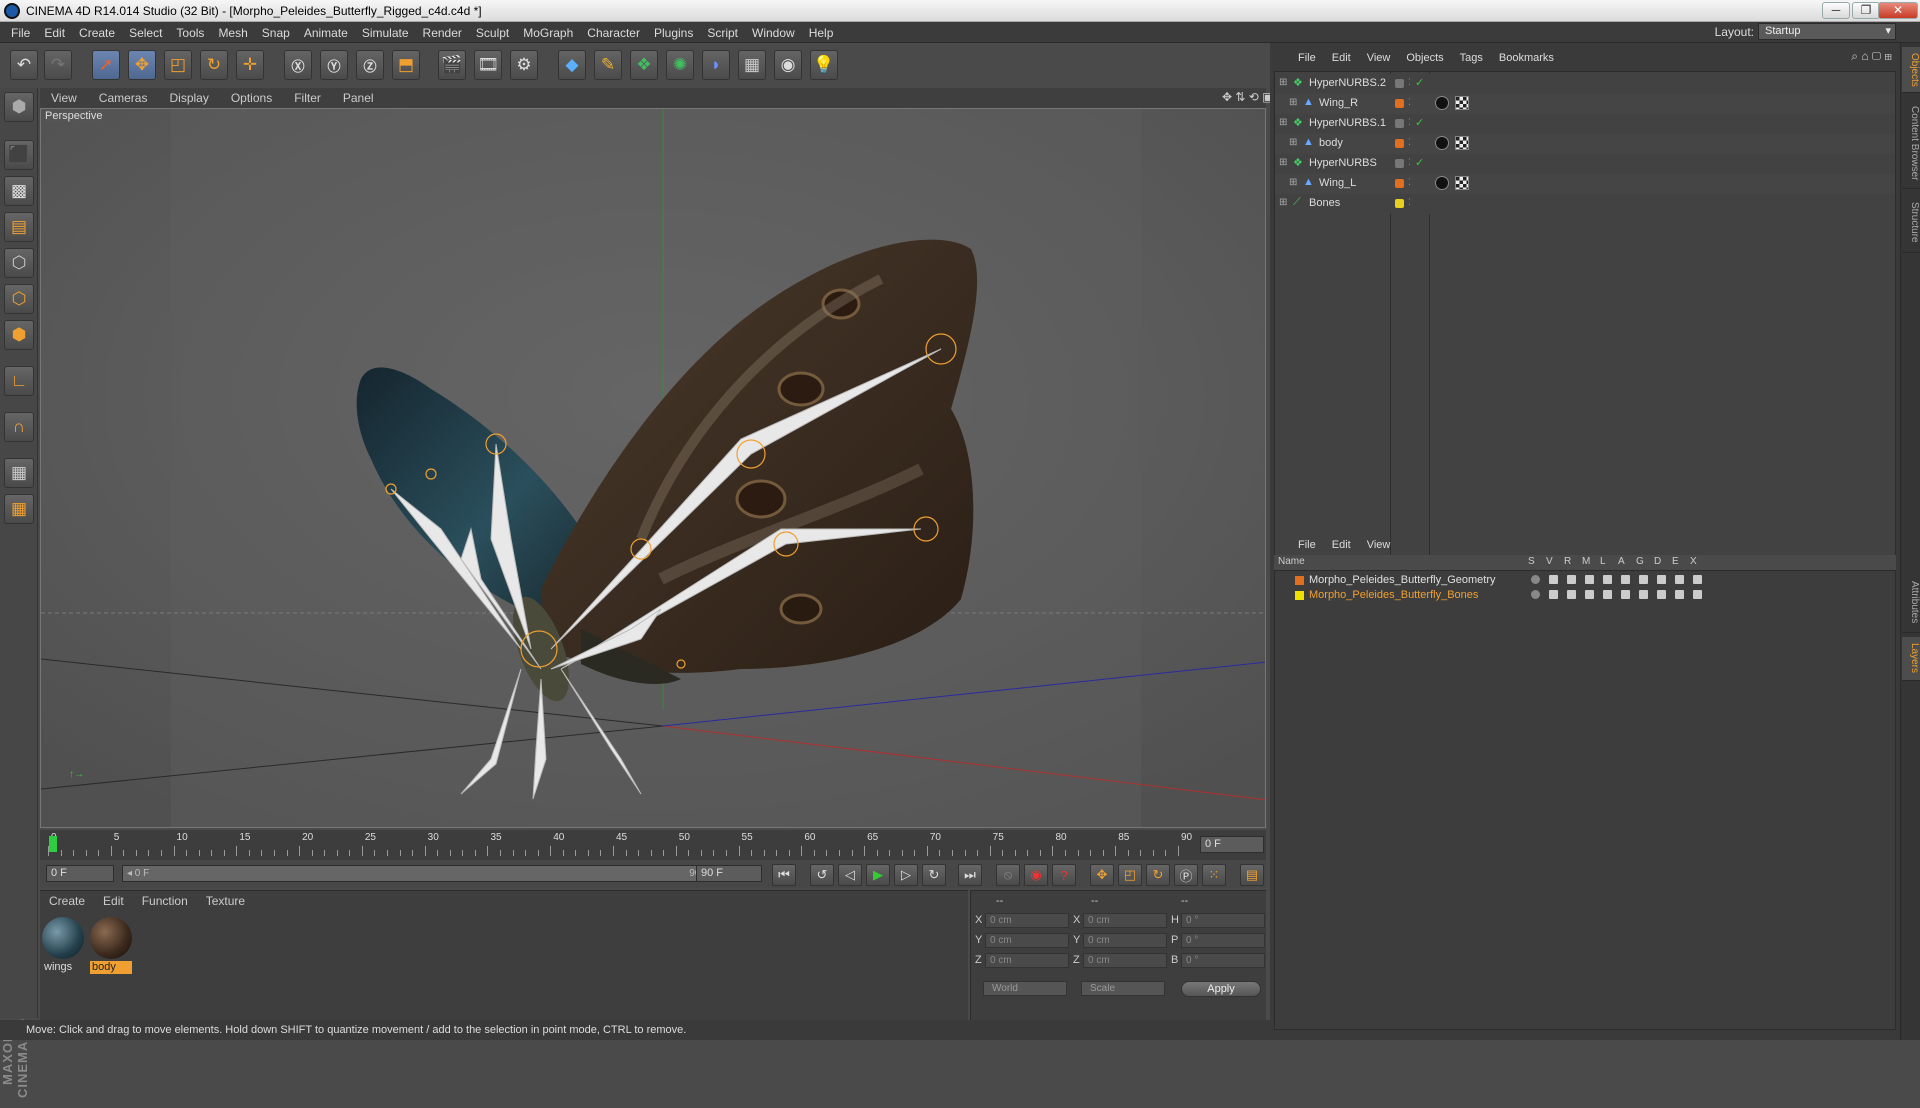 The image size is (1920, 1108). What do you see at coordinates (722, 33) in the screenshot?
I see `menu-script: Script` at bounding box center [722, 33].